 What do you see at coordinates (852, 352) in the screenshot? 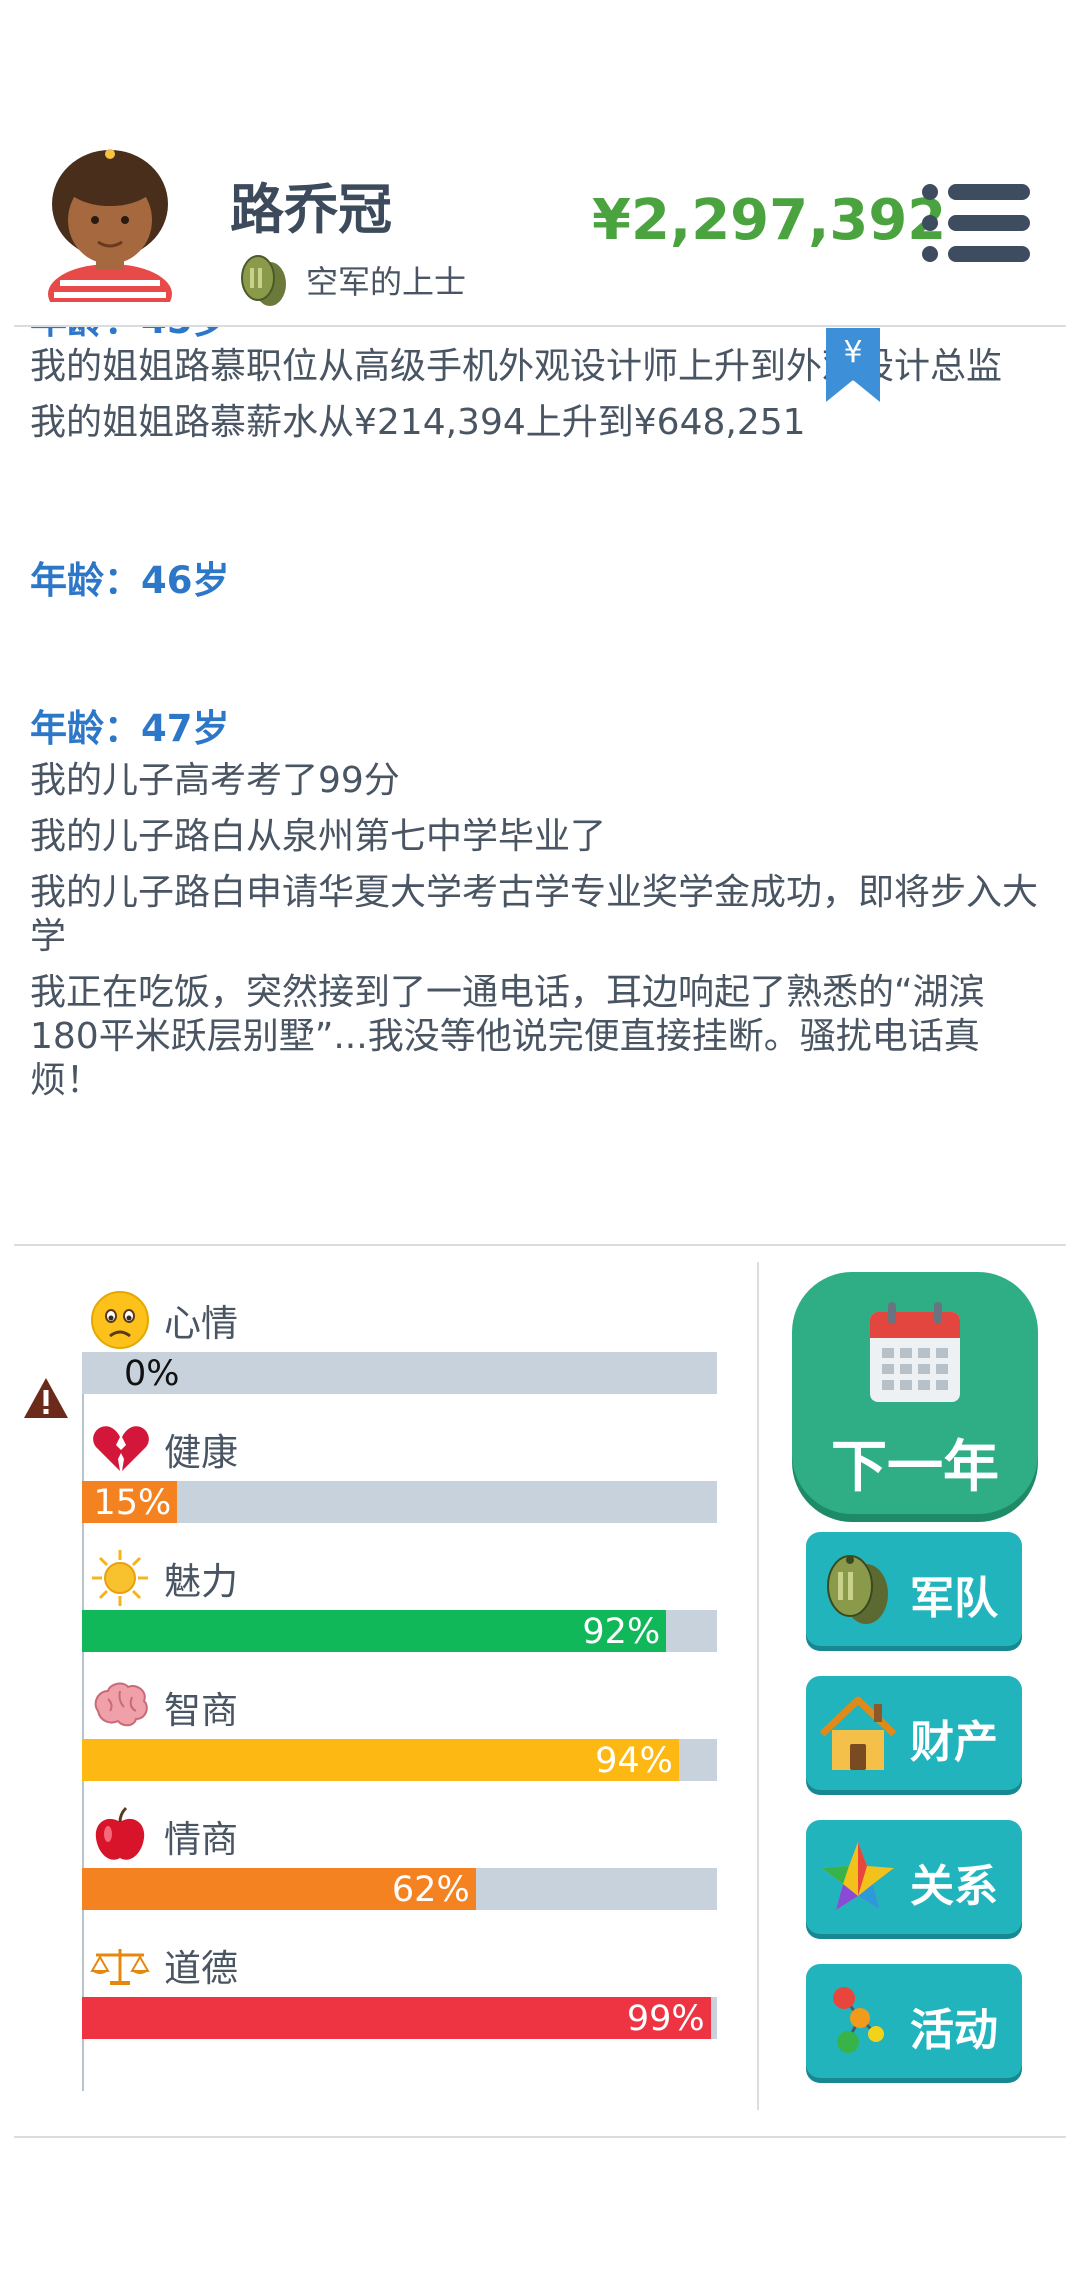
I see `bookmark-label: ¥` at bounding box center [852, 352].